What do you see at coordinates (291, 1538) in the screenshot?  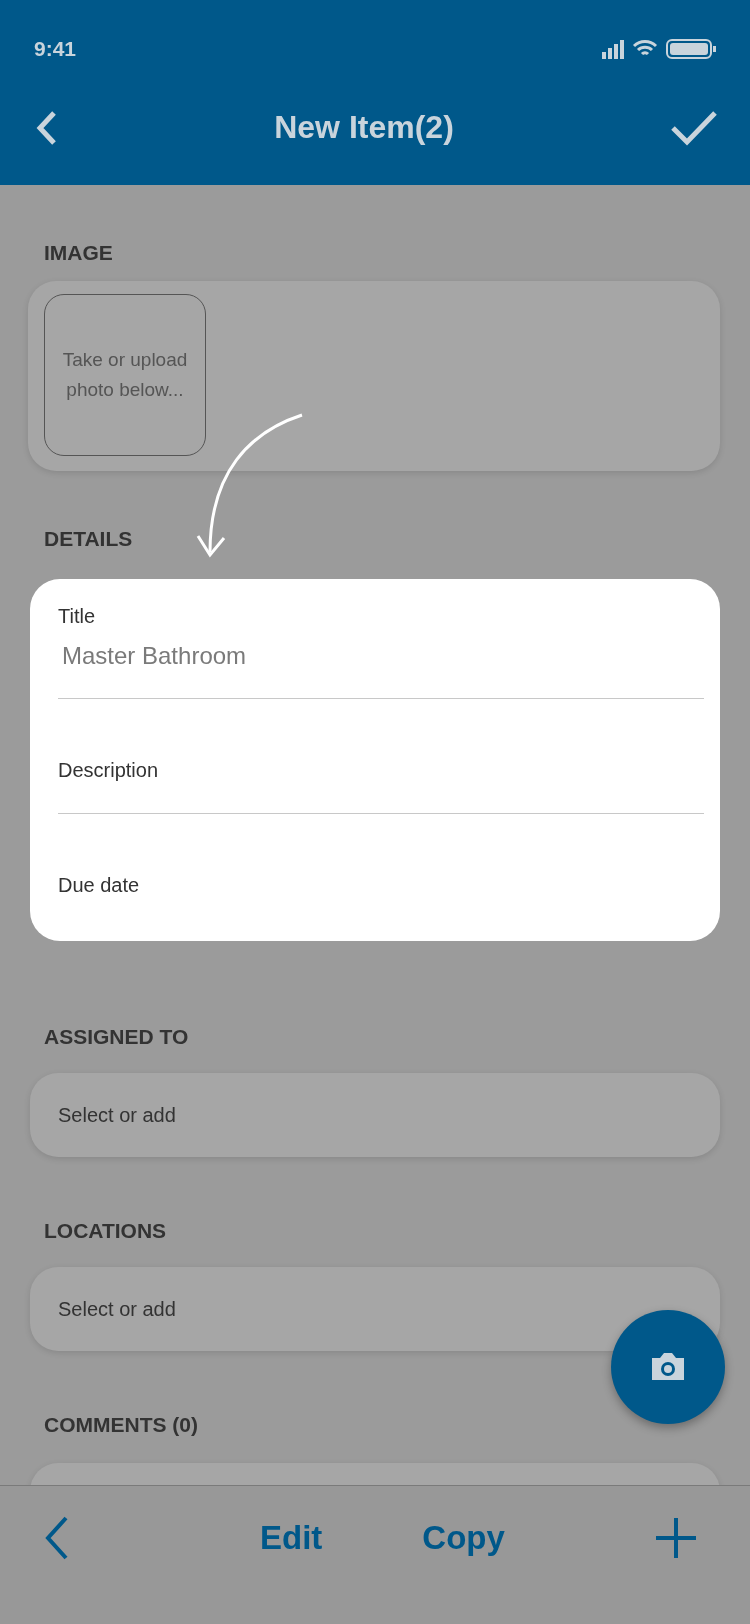 I see `toolbar-button: Edit` at bounding box center [291, 1538].